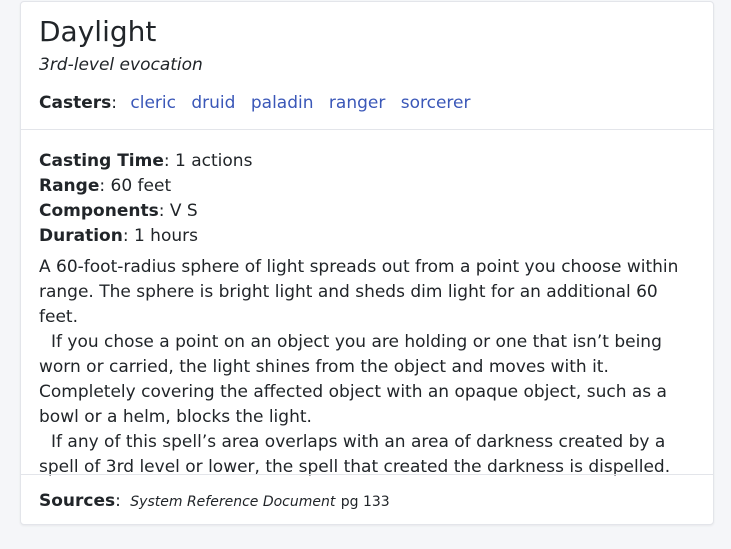 The width and height of the screenshot is (731, 549). What do you see at coordinates (118, 501) in the screenshot?
I see `sources-colon: :` at bounding box center [118, 501].